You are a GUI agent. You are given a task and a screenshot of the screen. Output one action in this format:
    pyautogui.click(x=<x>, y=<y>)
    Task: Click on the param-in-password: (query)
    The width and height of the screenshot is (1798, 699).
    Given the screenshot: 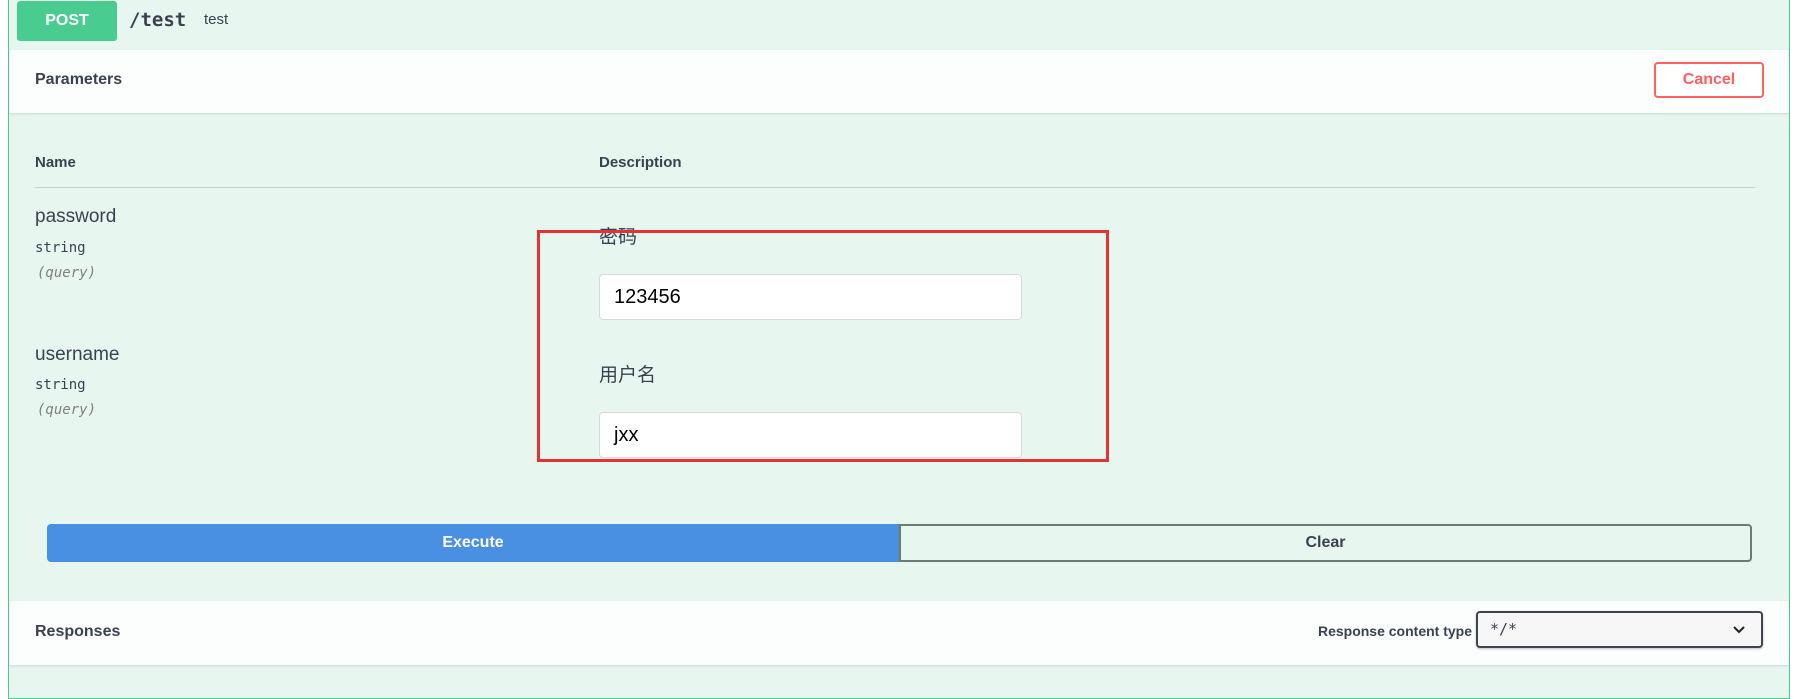 What is the action you would take?
    pyautogui.click(x=67, y=273)
    